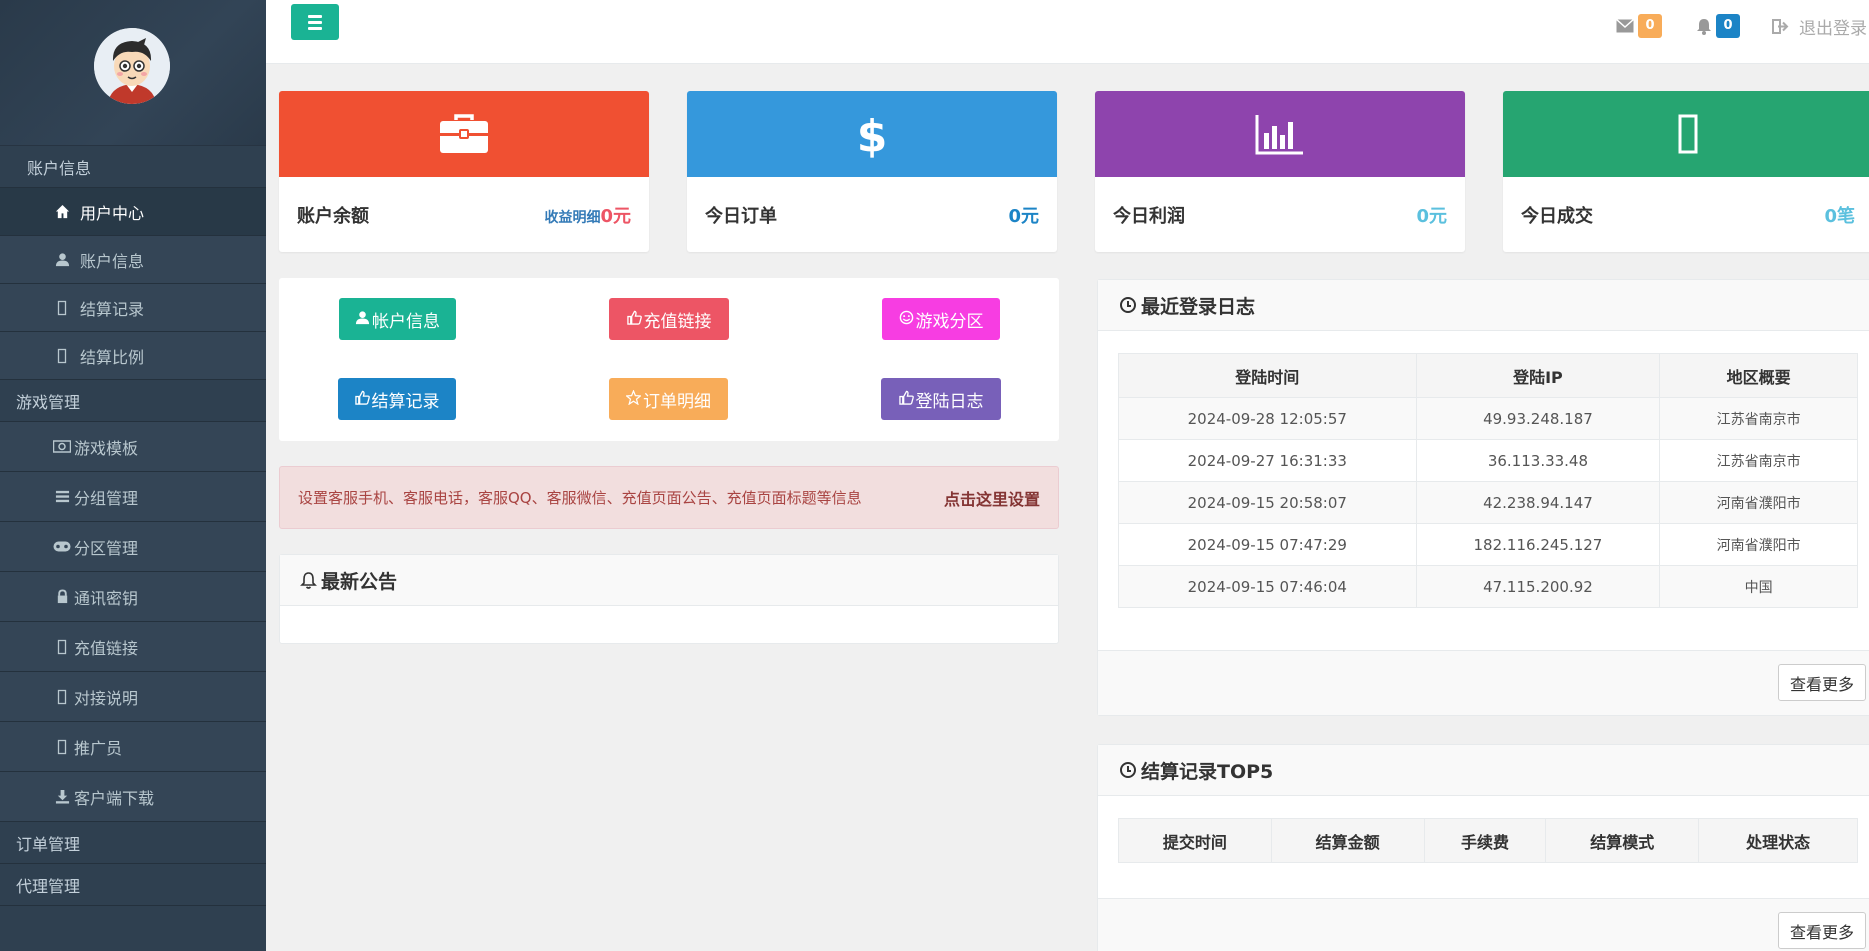 The image size is (1869, 951). I want to click on sidebar-item-6: 游戏模板, so click(133, 447).